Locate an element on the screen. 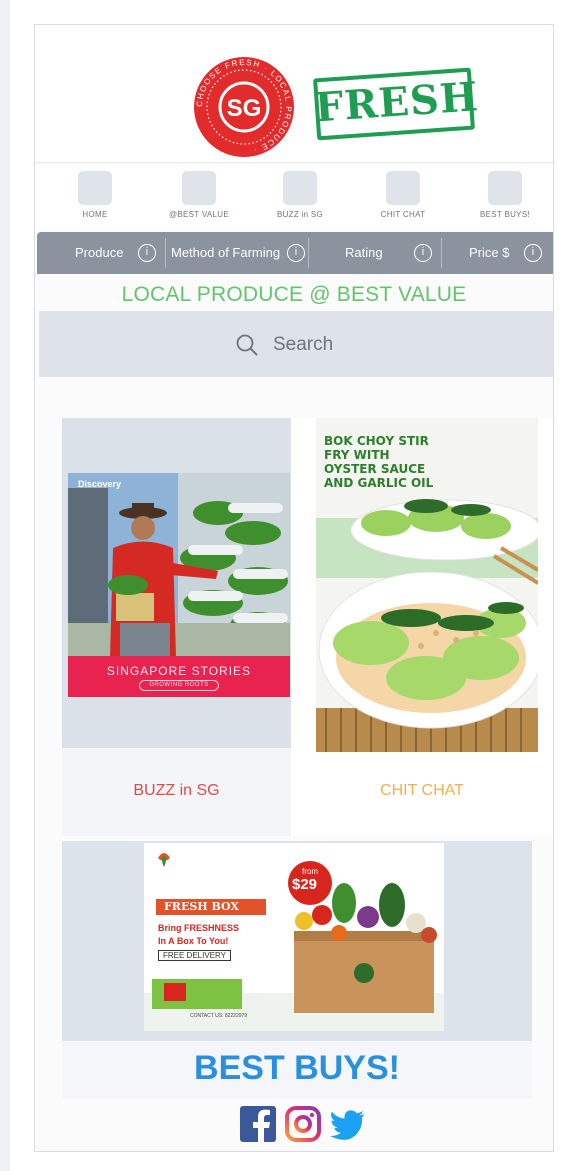 Image resolution: width=574 pixels, height=1171 pixels. filter-label: Method of Farming is located at coordinates (226, 252).